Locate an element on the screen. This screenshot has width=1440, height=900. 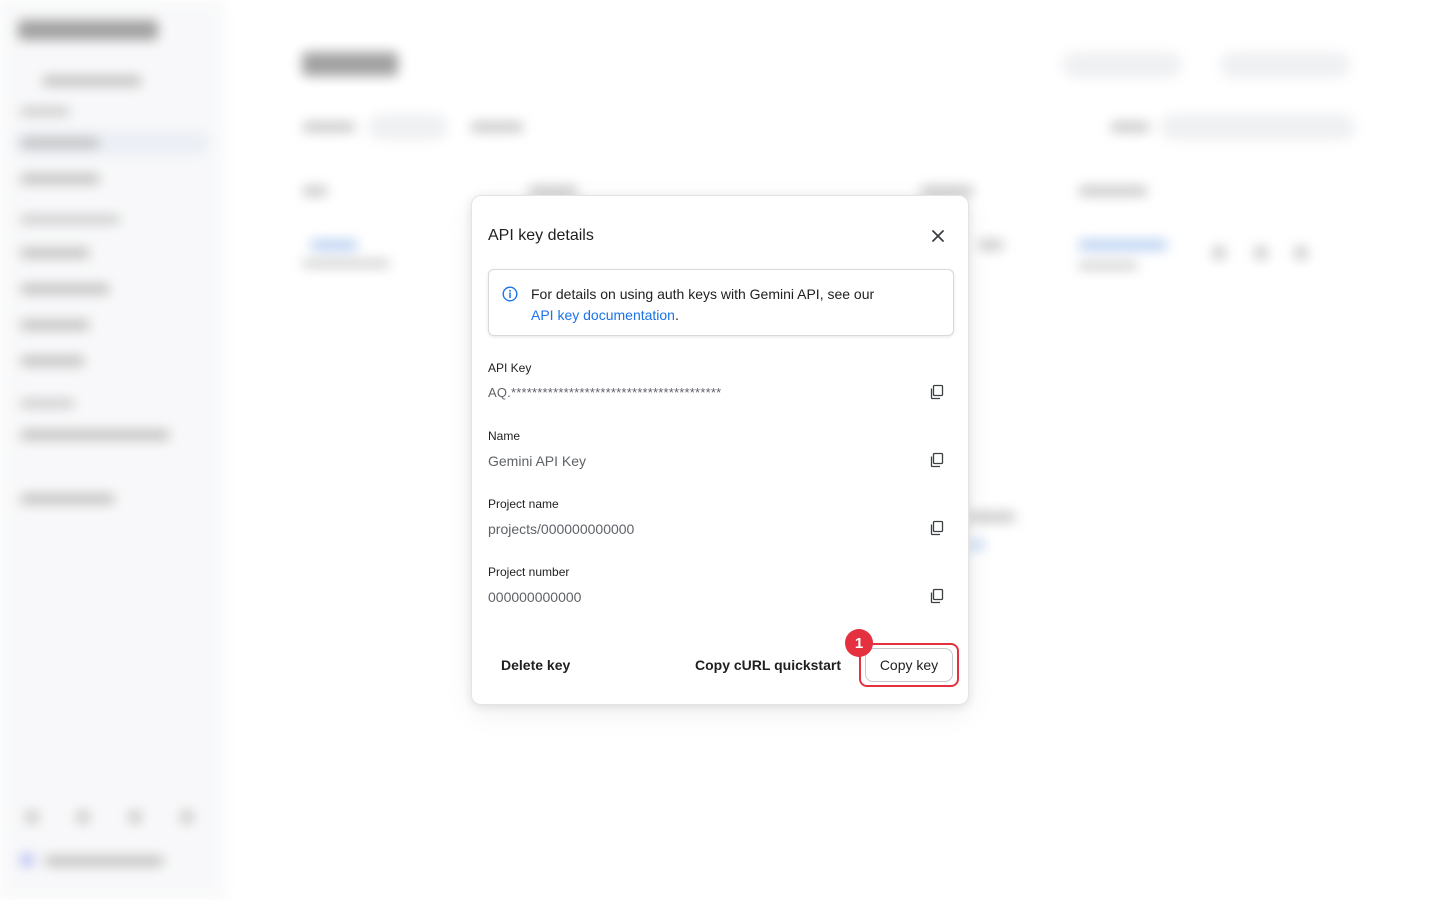
delete-key-button: Delete key is located at coordinates (535, 665).